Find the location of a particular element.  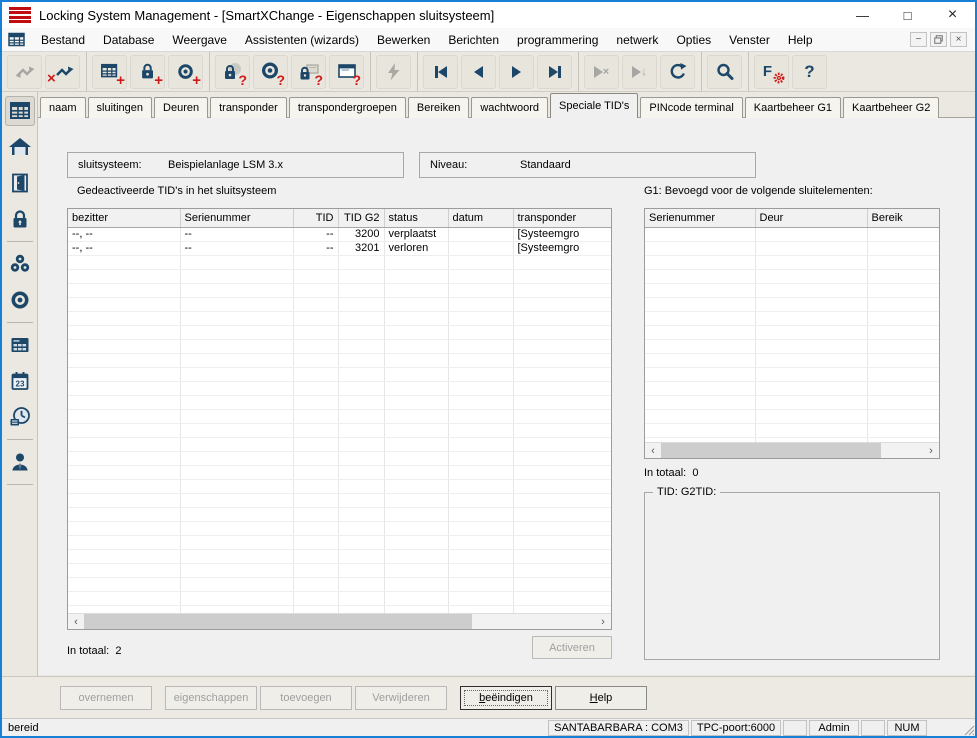

tab-wachtwoord: wachtwoord is located at coordinates (510, 107).